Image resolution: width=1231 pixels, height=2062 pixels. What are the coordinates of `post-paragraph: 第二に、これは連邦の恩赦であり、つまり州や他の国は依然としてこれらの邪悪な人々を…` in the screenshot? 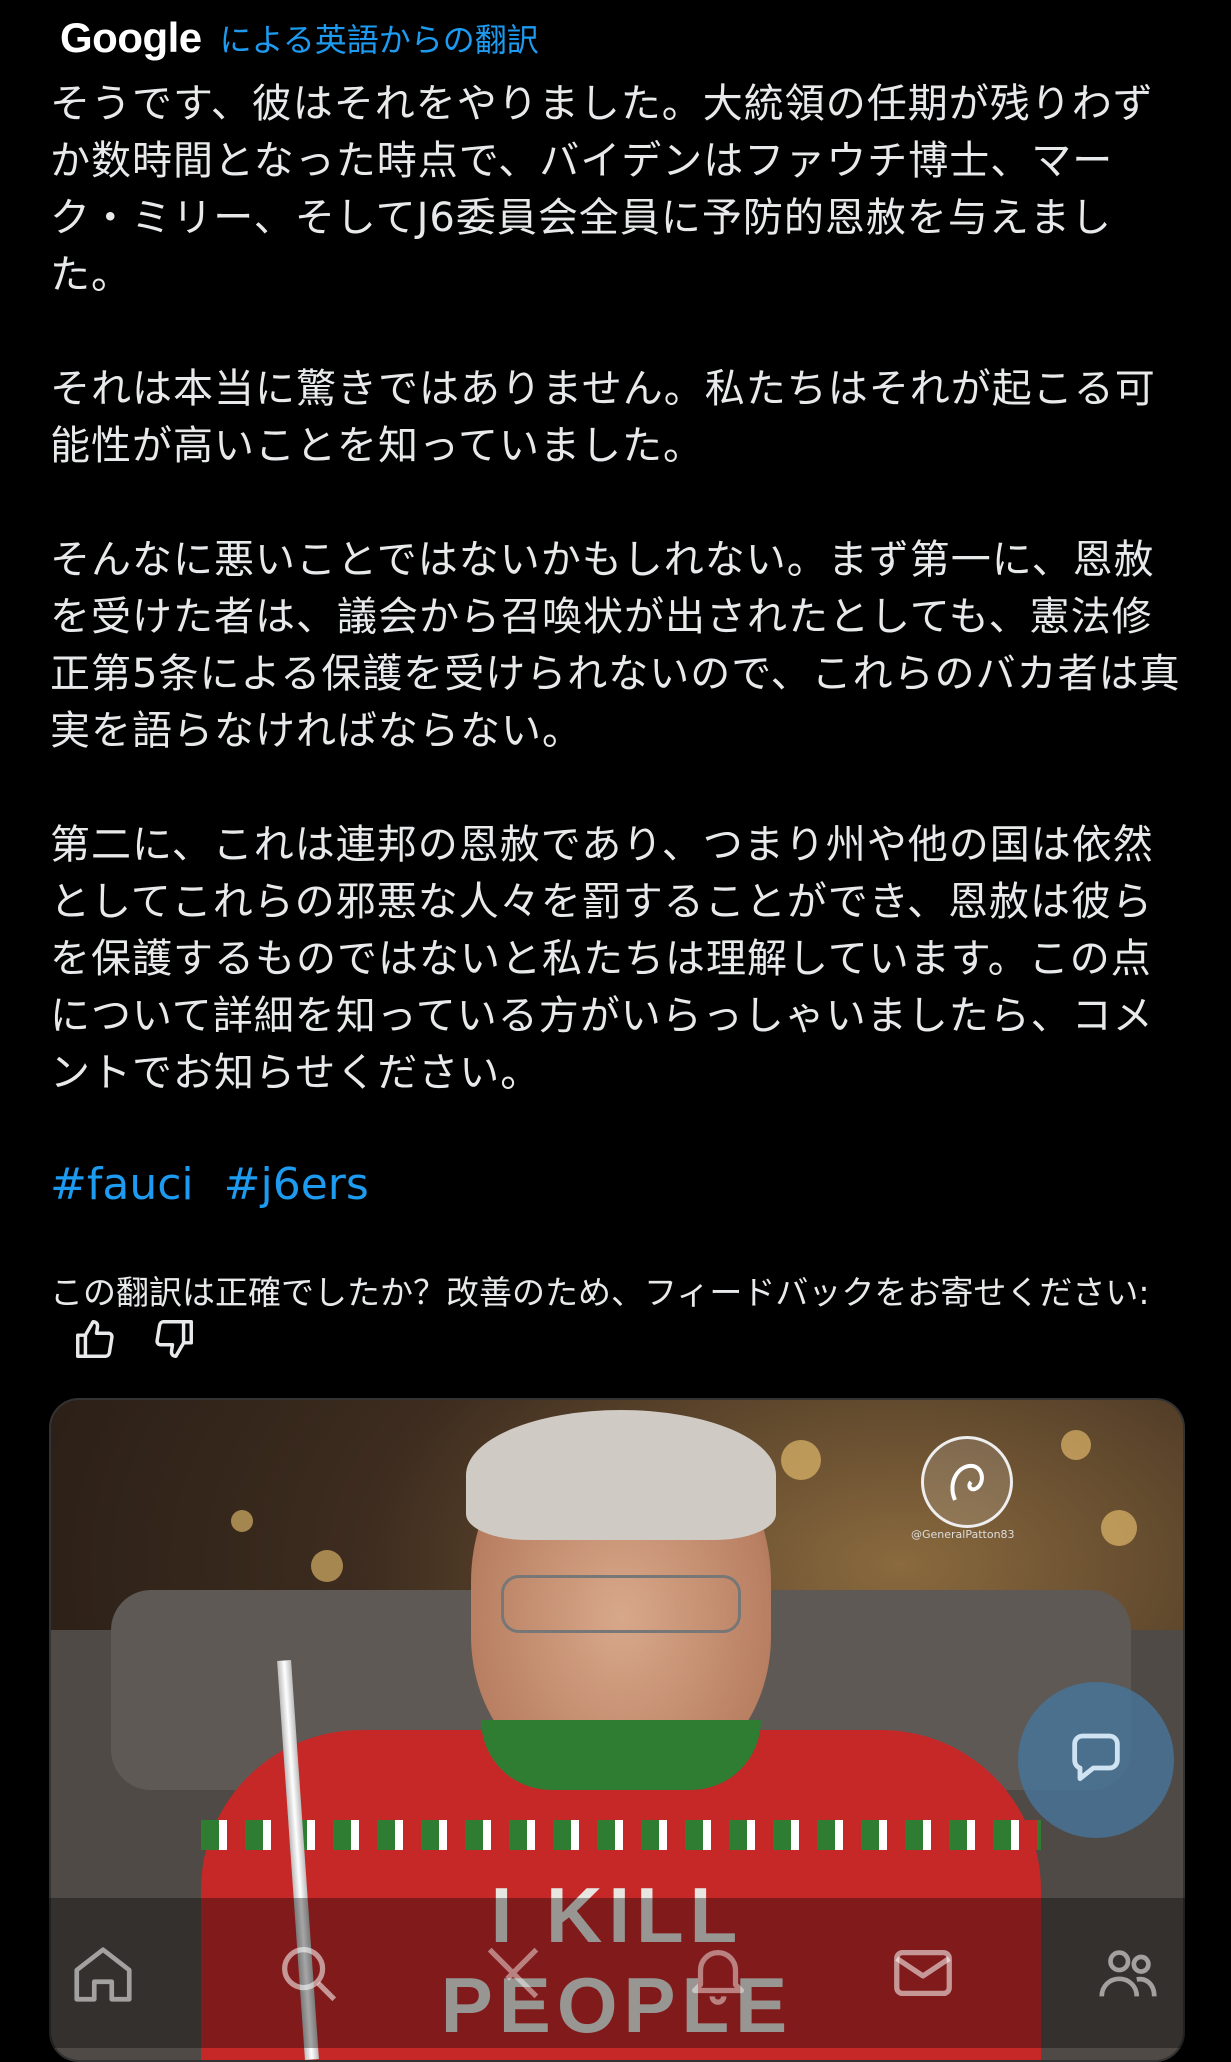 It's located at (602, 959).